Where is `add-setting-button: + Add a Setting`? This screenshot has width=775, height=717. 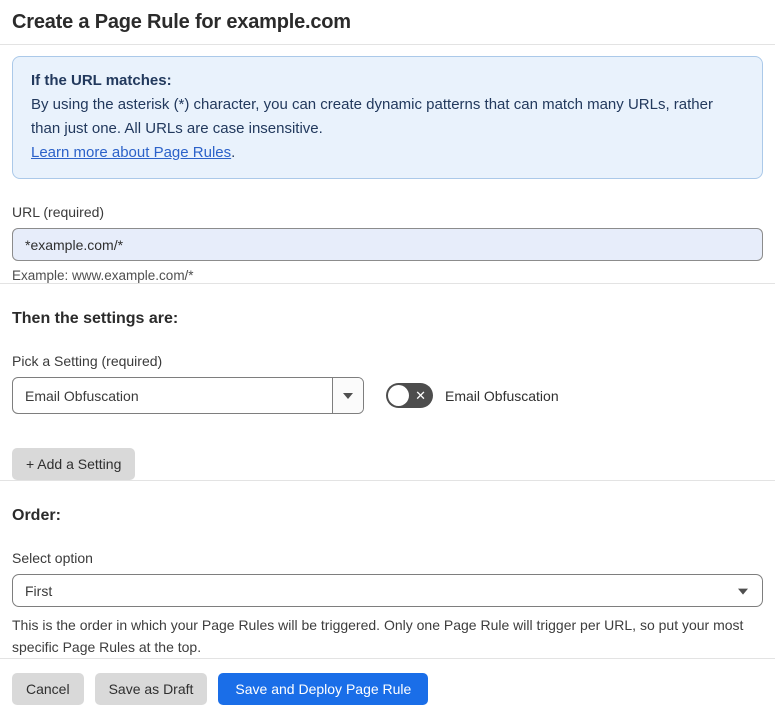 add-setting-button: + Add a Setting is located at coordinates (74, 464).